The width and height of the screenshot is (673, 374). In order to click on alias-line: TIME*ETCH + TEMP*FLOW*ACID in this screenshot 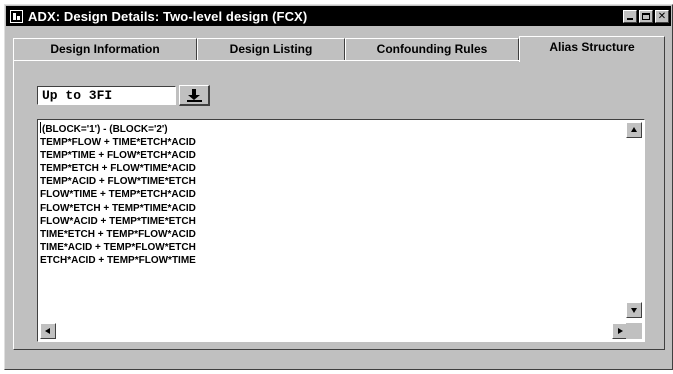, I will do `click(118, 234)`.